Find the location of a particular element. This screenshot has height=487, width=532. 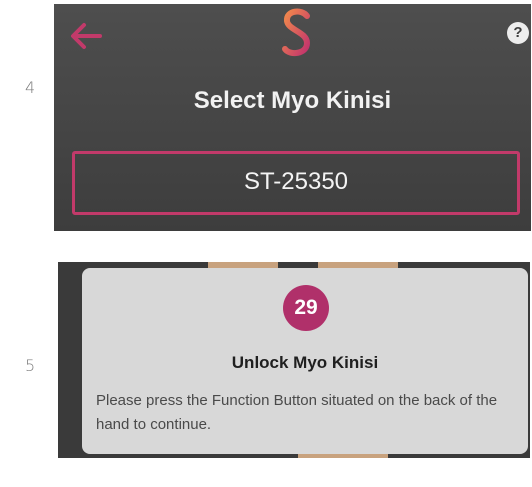

dialog-title: Unlock Myo Kinisi is located at coordinates (305, 362).